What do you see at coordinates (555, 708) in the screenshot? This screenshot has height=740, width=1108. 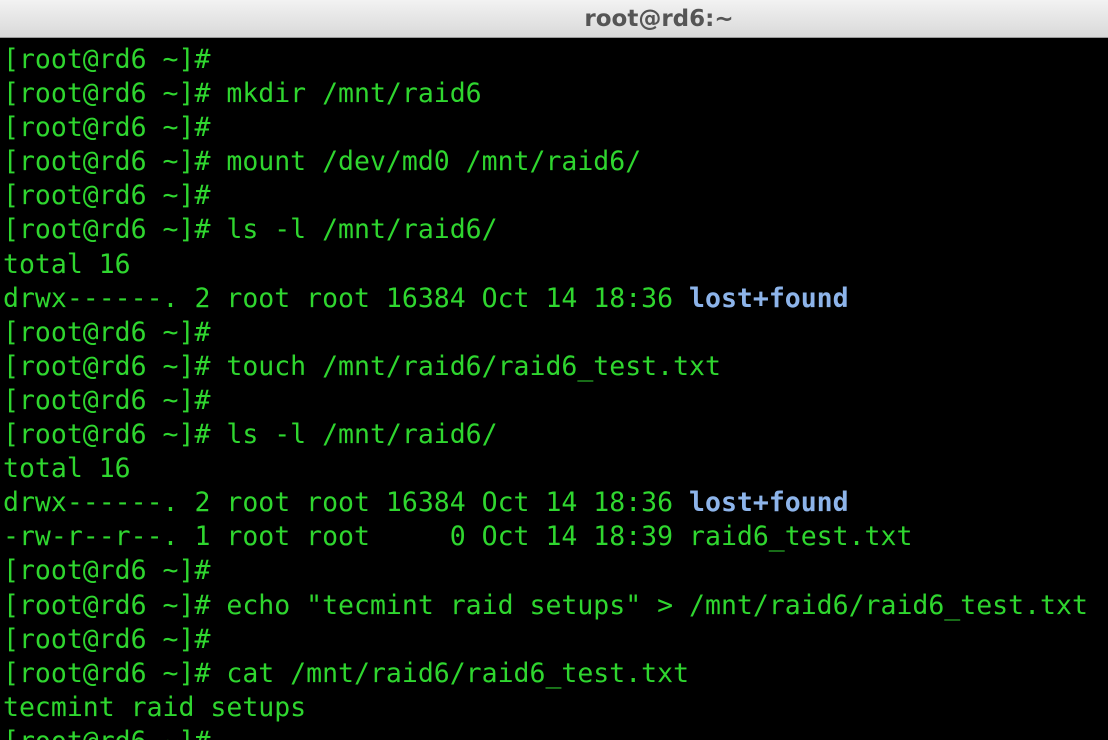 I see `terminal-line: tecmint raid setups` at bounding box center [555, 708].